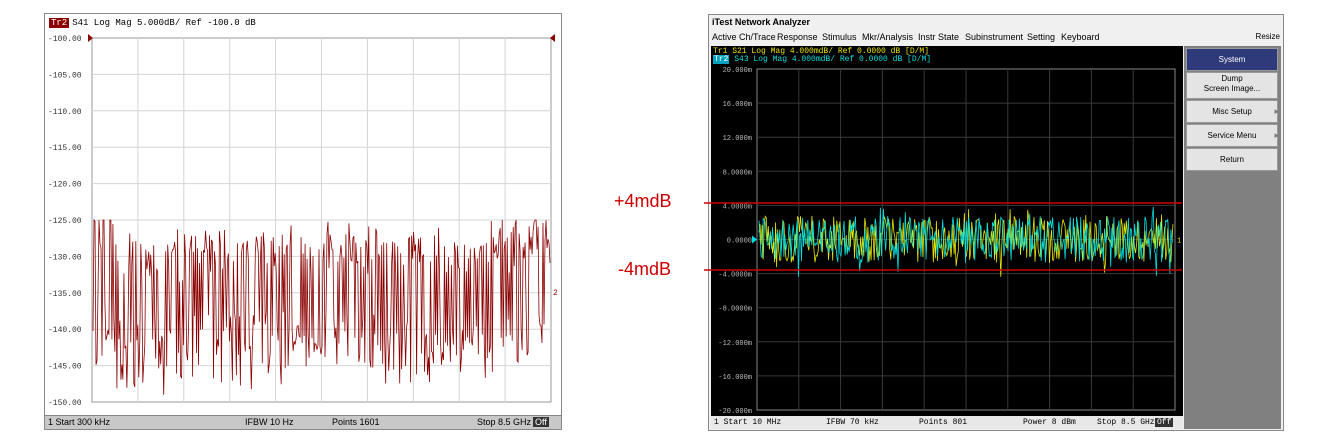 This screenshot has height=441, width=1323. What do you see at coordinates (739, 242) in the screenshot?
I see `y-tick-label: 0.0000` at bounding box center [739, 242].